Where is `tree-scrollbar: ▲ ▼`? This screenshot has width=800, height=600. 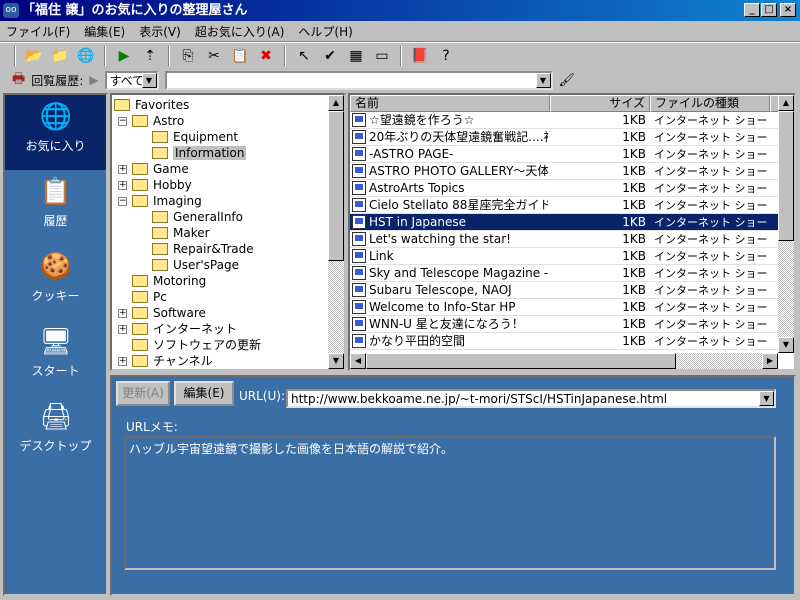 tree-scrollbar: ▲ ▼ is located at coordinates (336, 232).